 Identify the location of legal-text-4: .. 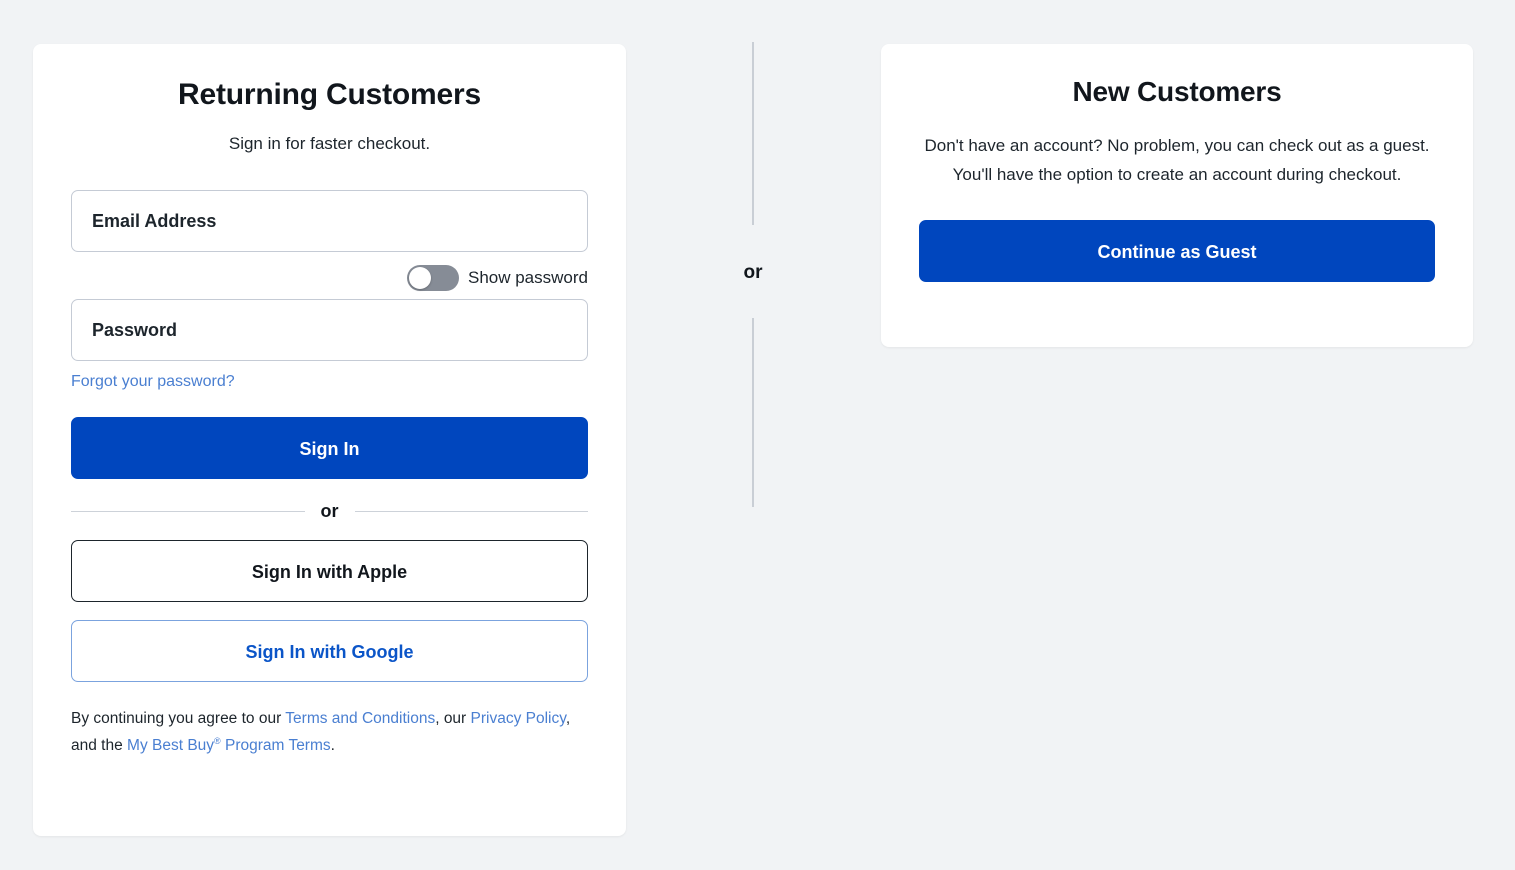
(332, 746).